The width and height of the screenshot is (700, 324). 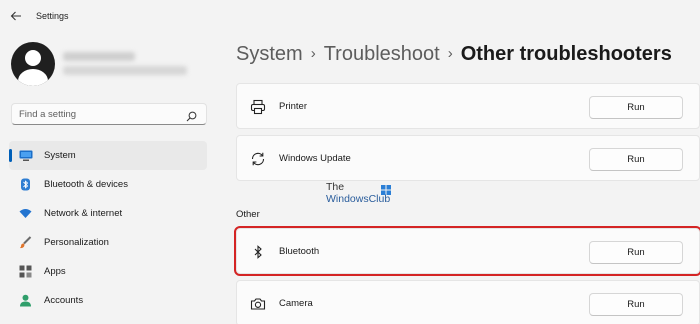 What do you see at coordinates (25, 213) in the screenshot?
I see `wifi-icon` at bounding box center [25, 213].